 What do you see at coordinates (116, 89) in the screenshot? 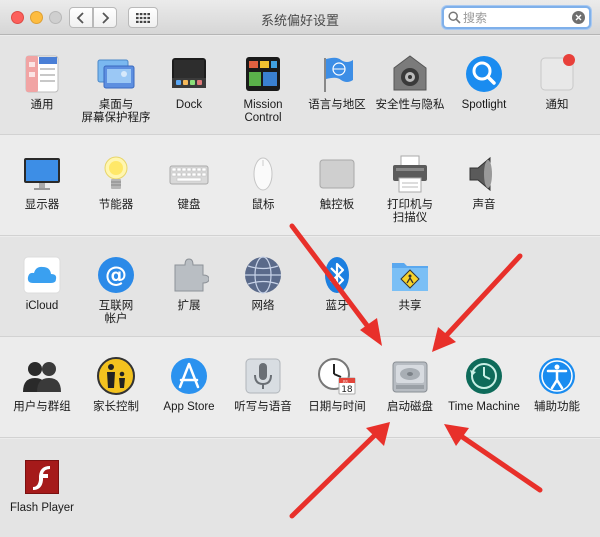
I see `pane-desktop-screensaver: 桌面与 屏幕保护程序` at bounding box center [116, 89].